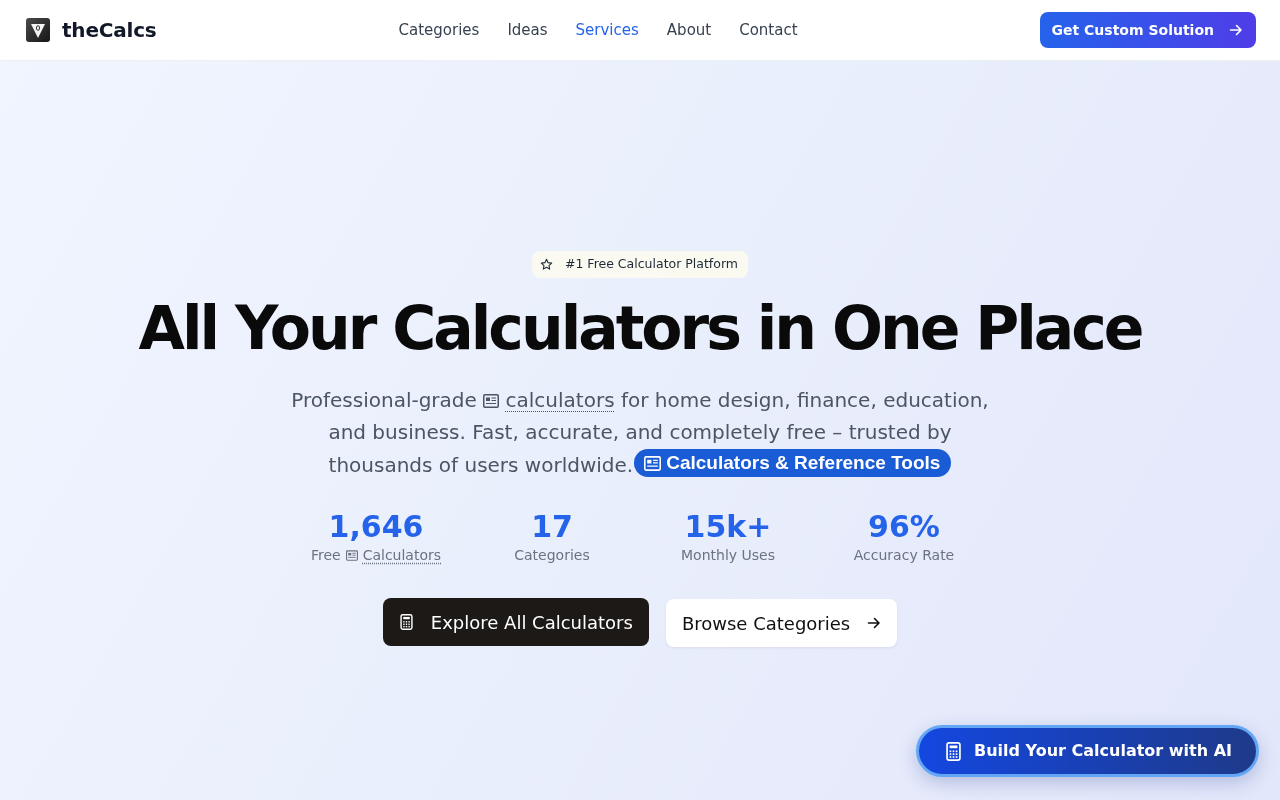 Image resolution: width=1280 pixels, height=800 pixels. What do you see at coordinates (781, 623) in the screenshot?
I see `browse-categories-button: Browse Categories` at bounding box center [781, 623].